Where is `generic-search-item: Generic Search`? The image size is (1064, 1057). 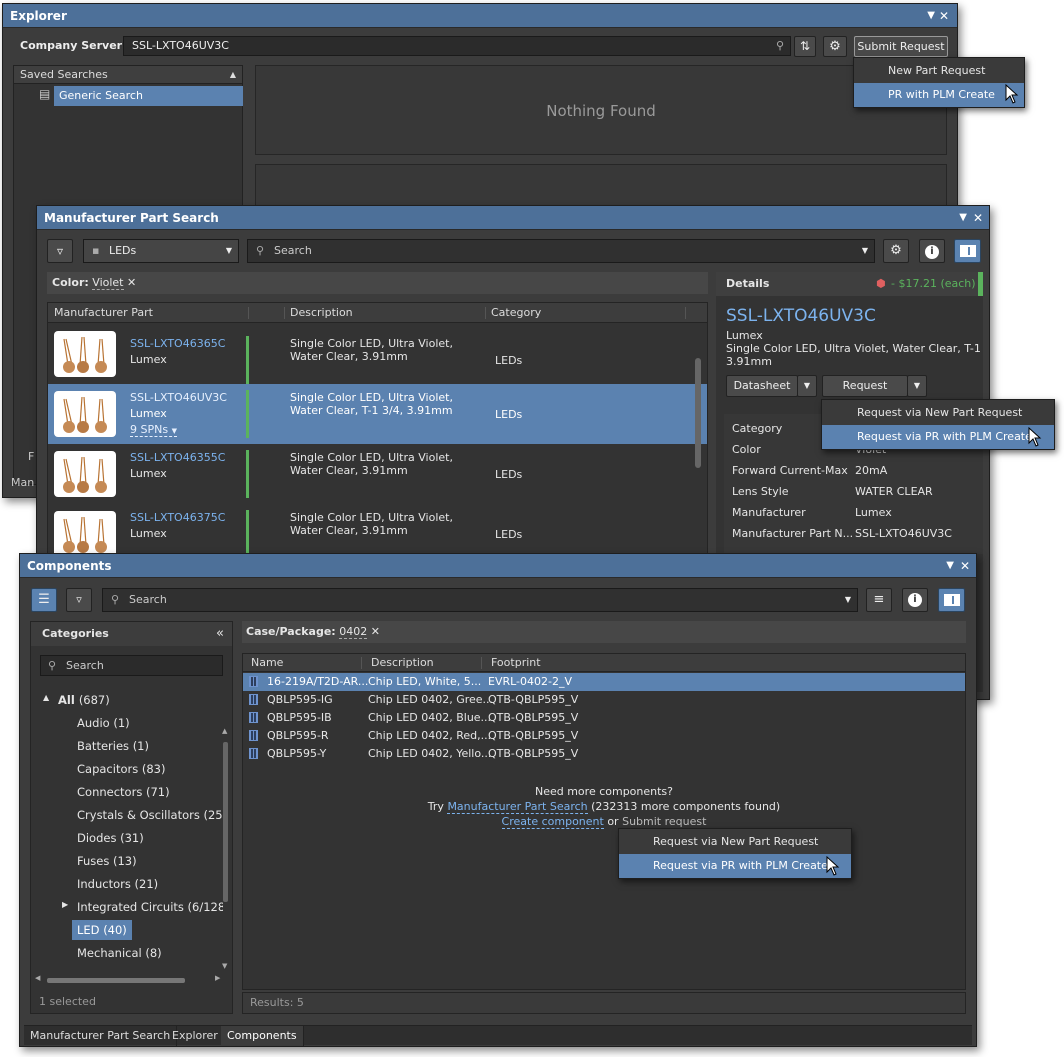
generic-search-item: Generic Search is located at coordinates (148, 96).